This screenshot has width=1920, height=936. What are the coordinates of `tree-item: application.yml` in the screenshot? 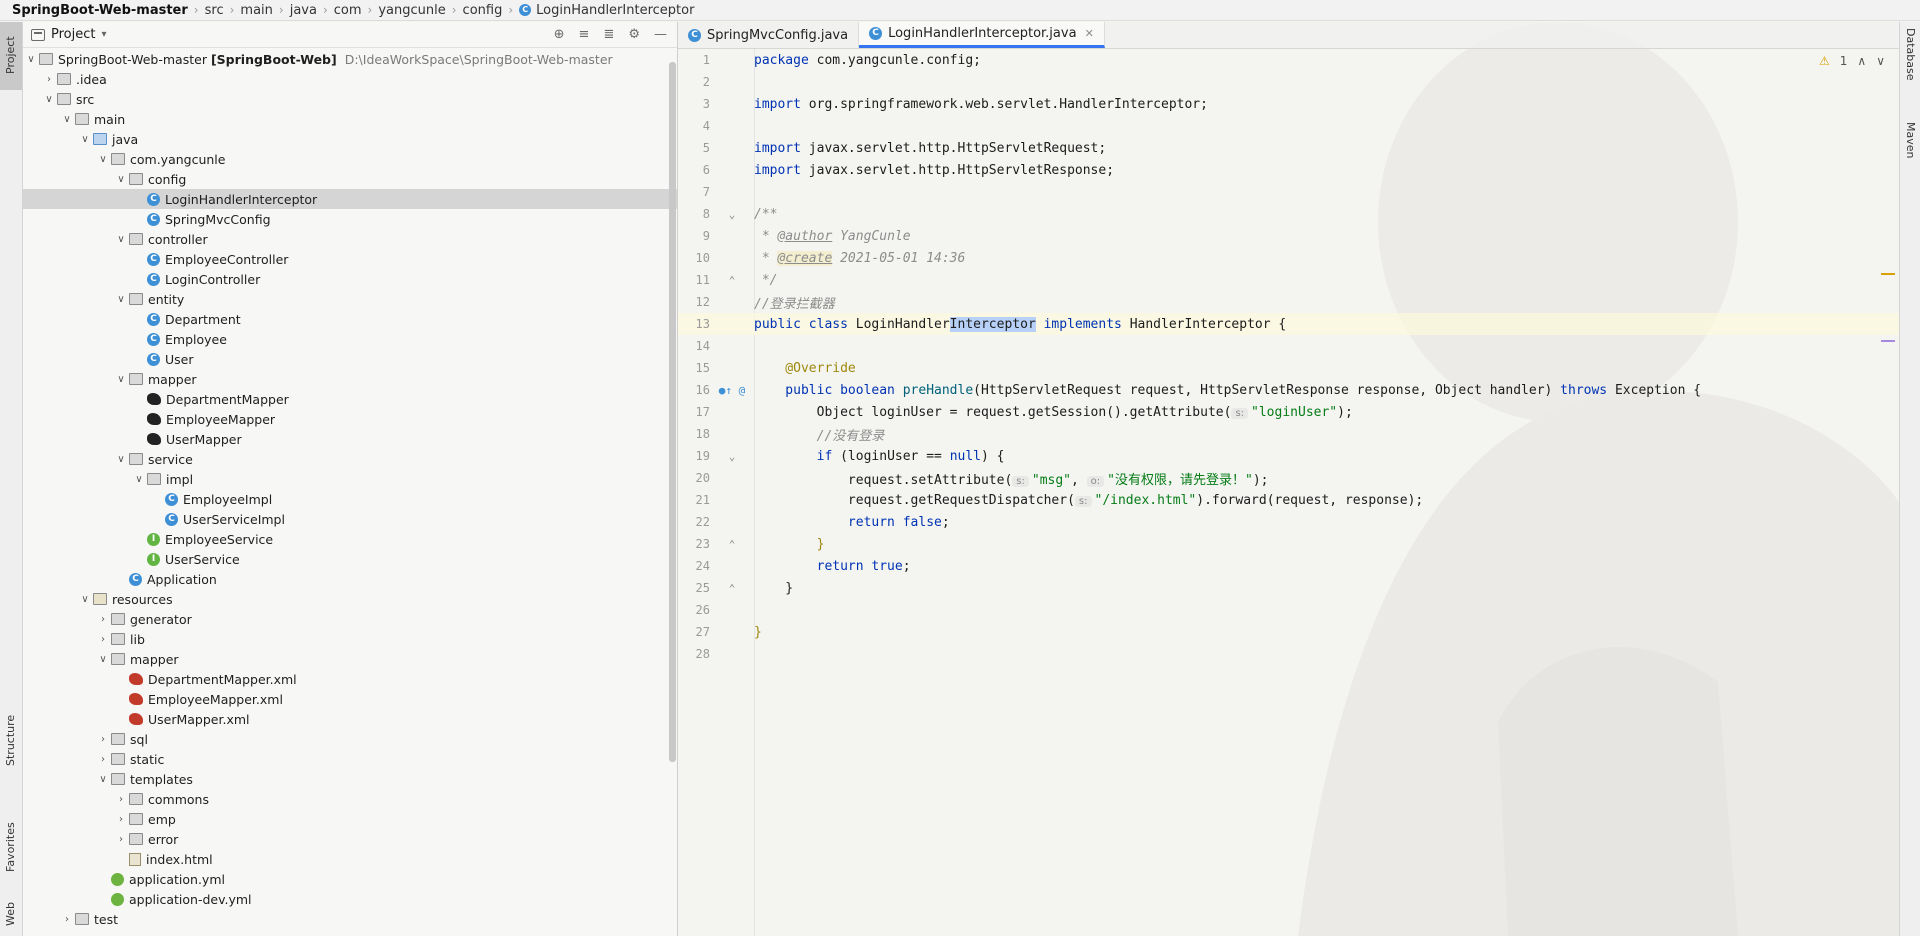 It's located at (350, 879).